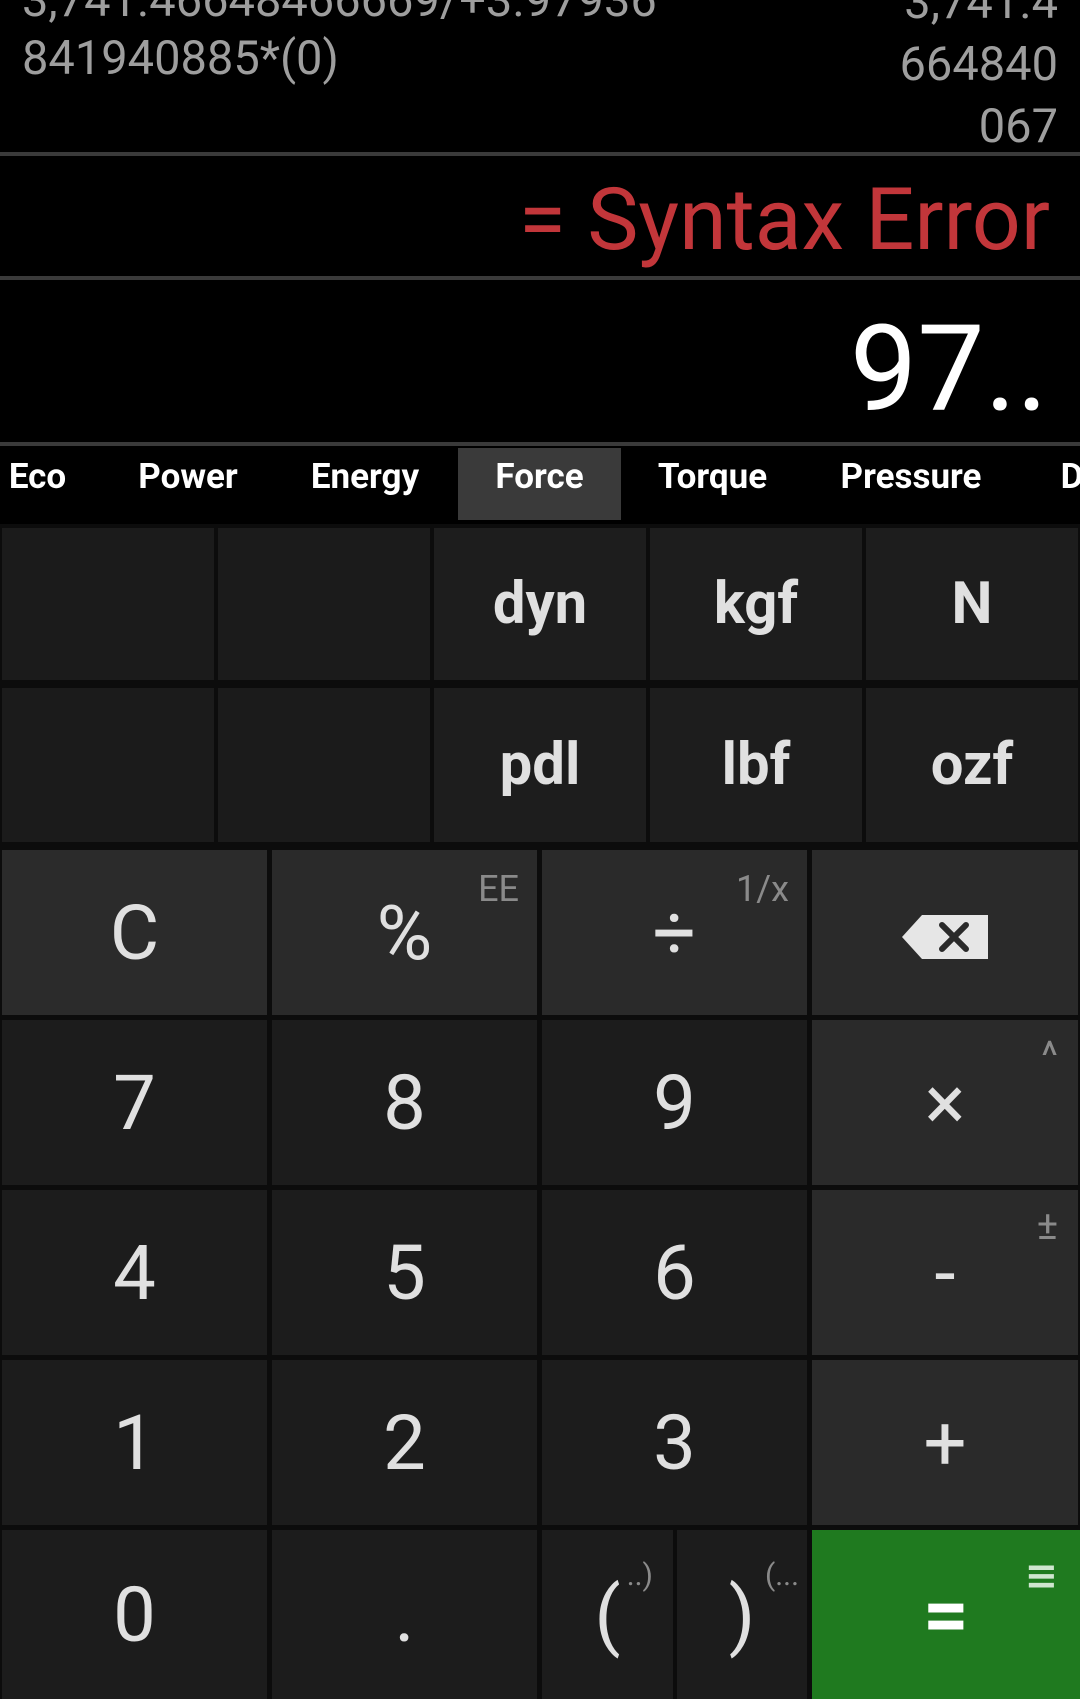  What do you see at coordinates (1041, 1575) in the screenshot?
I see `menu-icon: ≡` at bounding box center [1041, 1575].